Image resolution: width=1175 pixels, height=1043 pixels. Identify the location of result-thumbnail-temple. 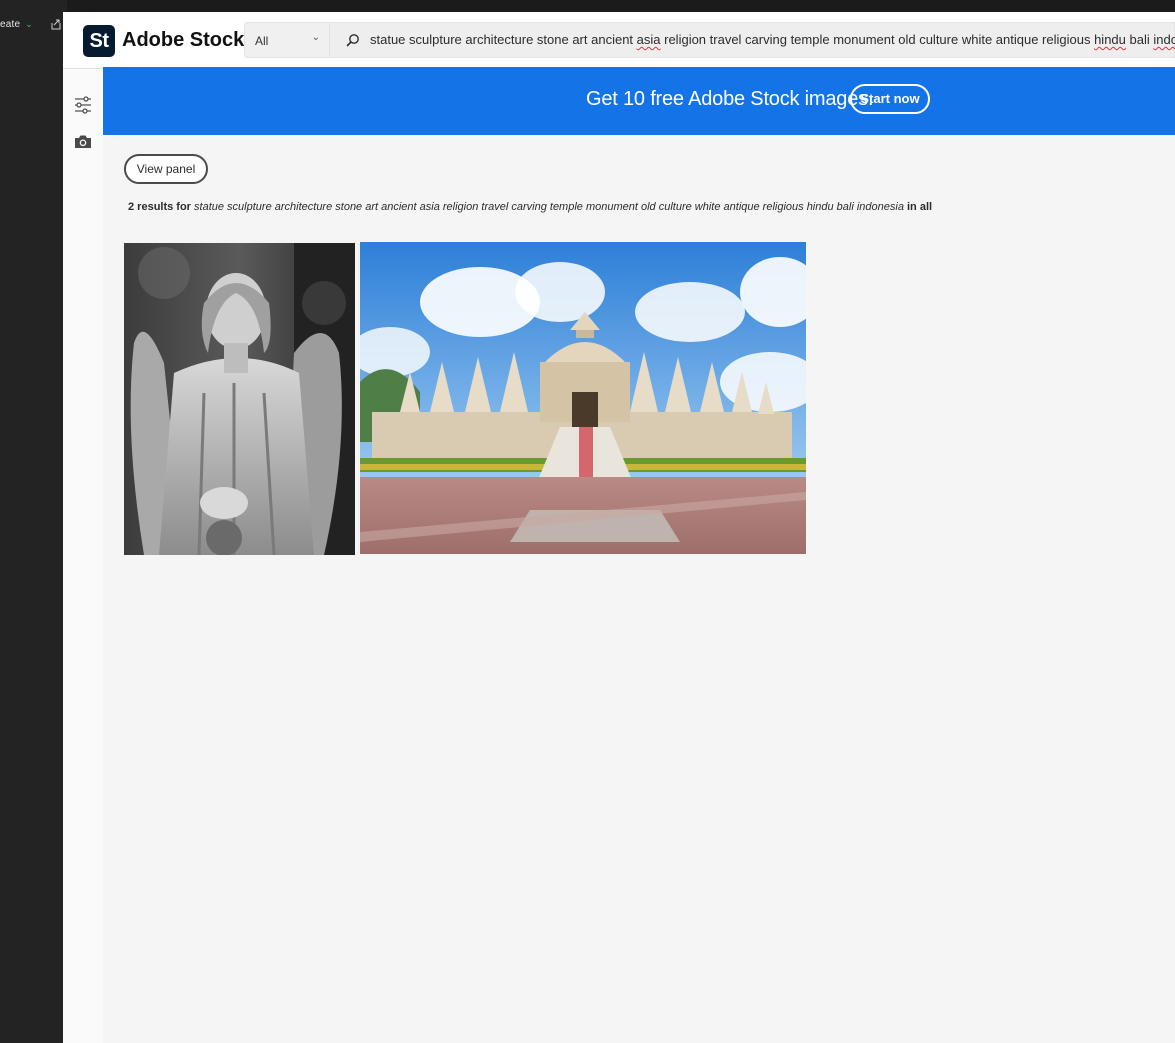
(583, 398).